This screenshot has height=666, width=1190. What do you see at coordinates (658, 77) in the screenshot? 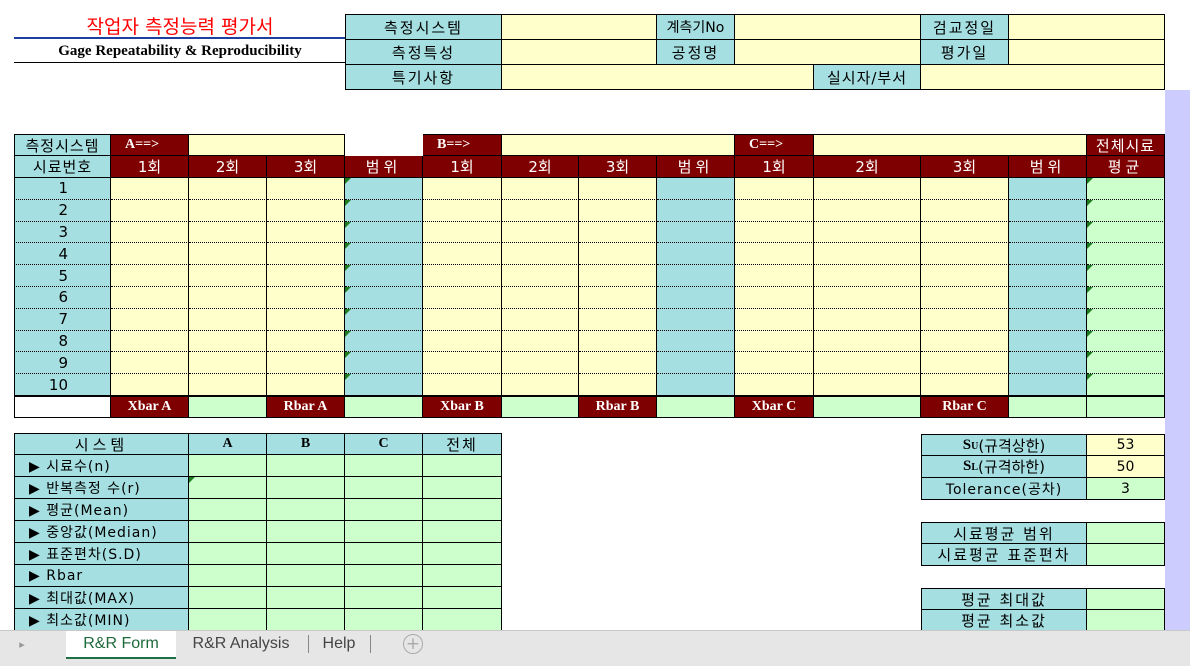
I see `input-remarks` at bounding box center [658, 77].